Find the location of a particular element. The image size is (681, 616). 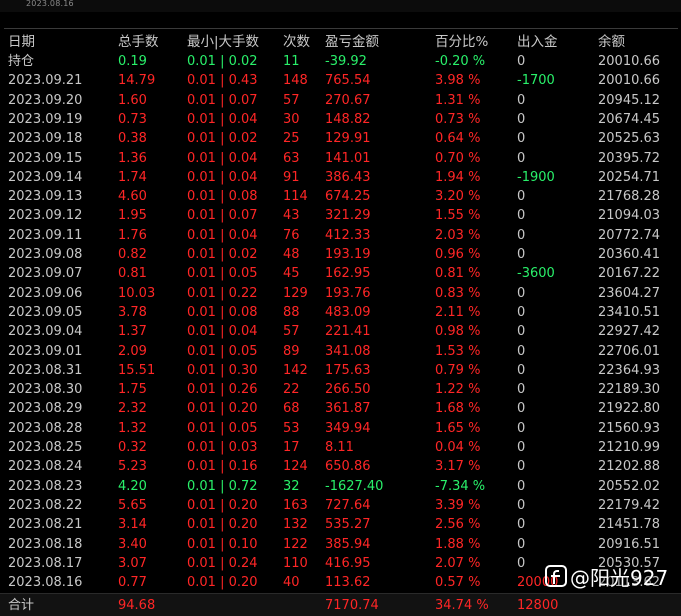

row-min-max-lots: 0.01 | 0.07 is located at coordinates (222, 216).